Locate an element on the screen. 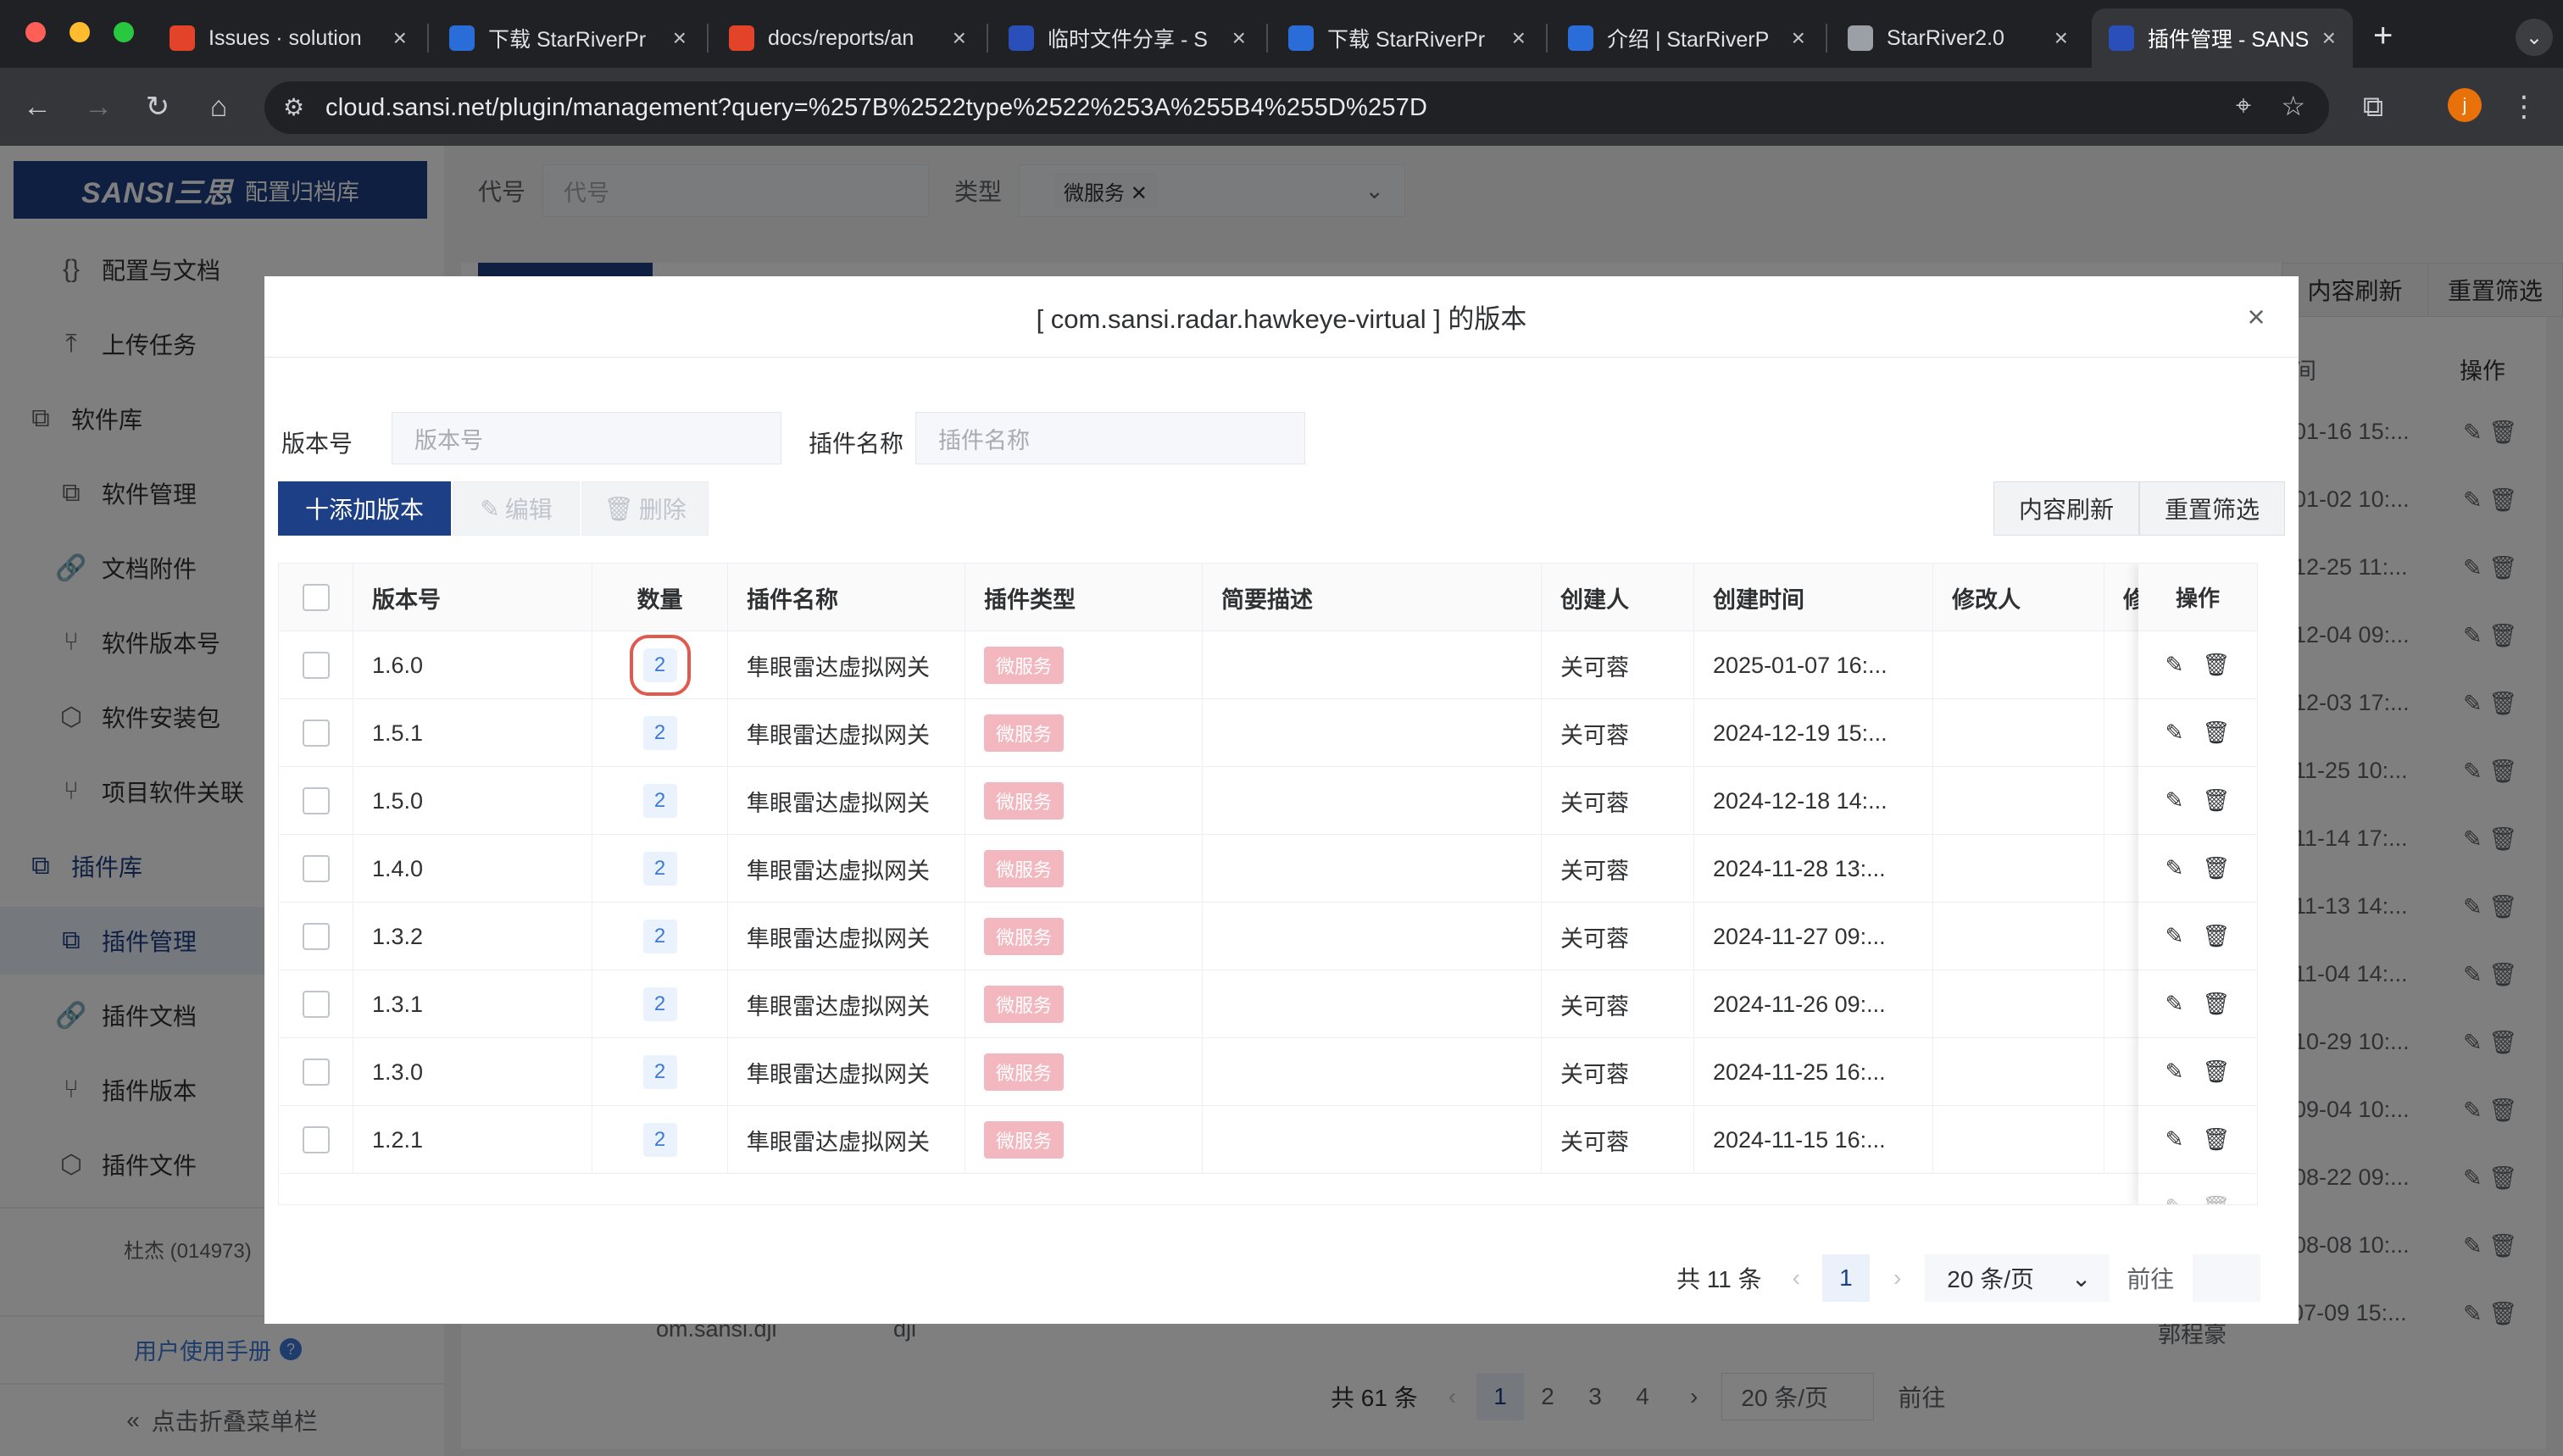  browser-tab: 介绍 | StarRiverP × is located at coordinates (1686, 38).